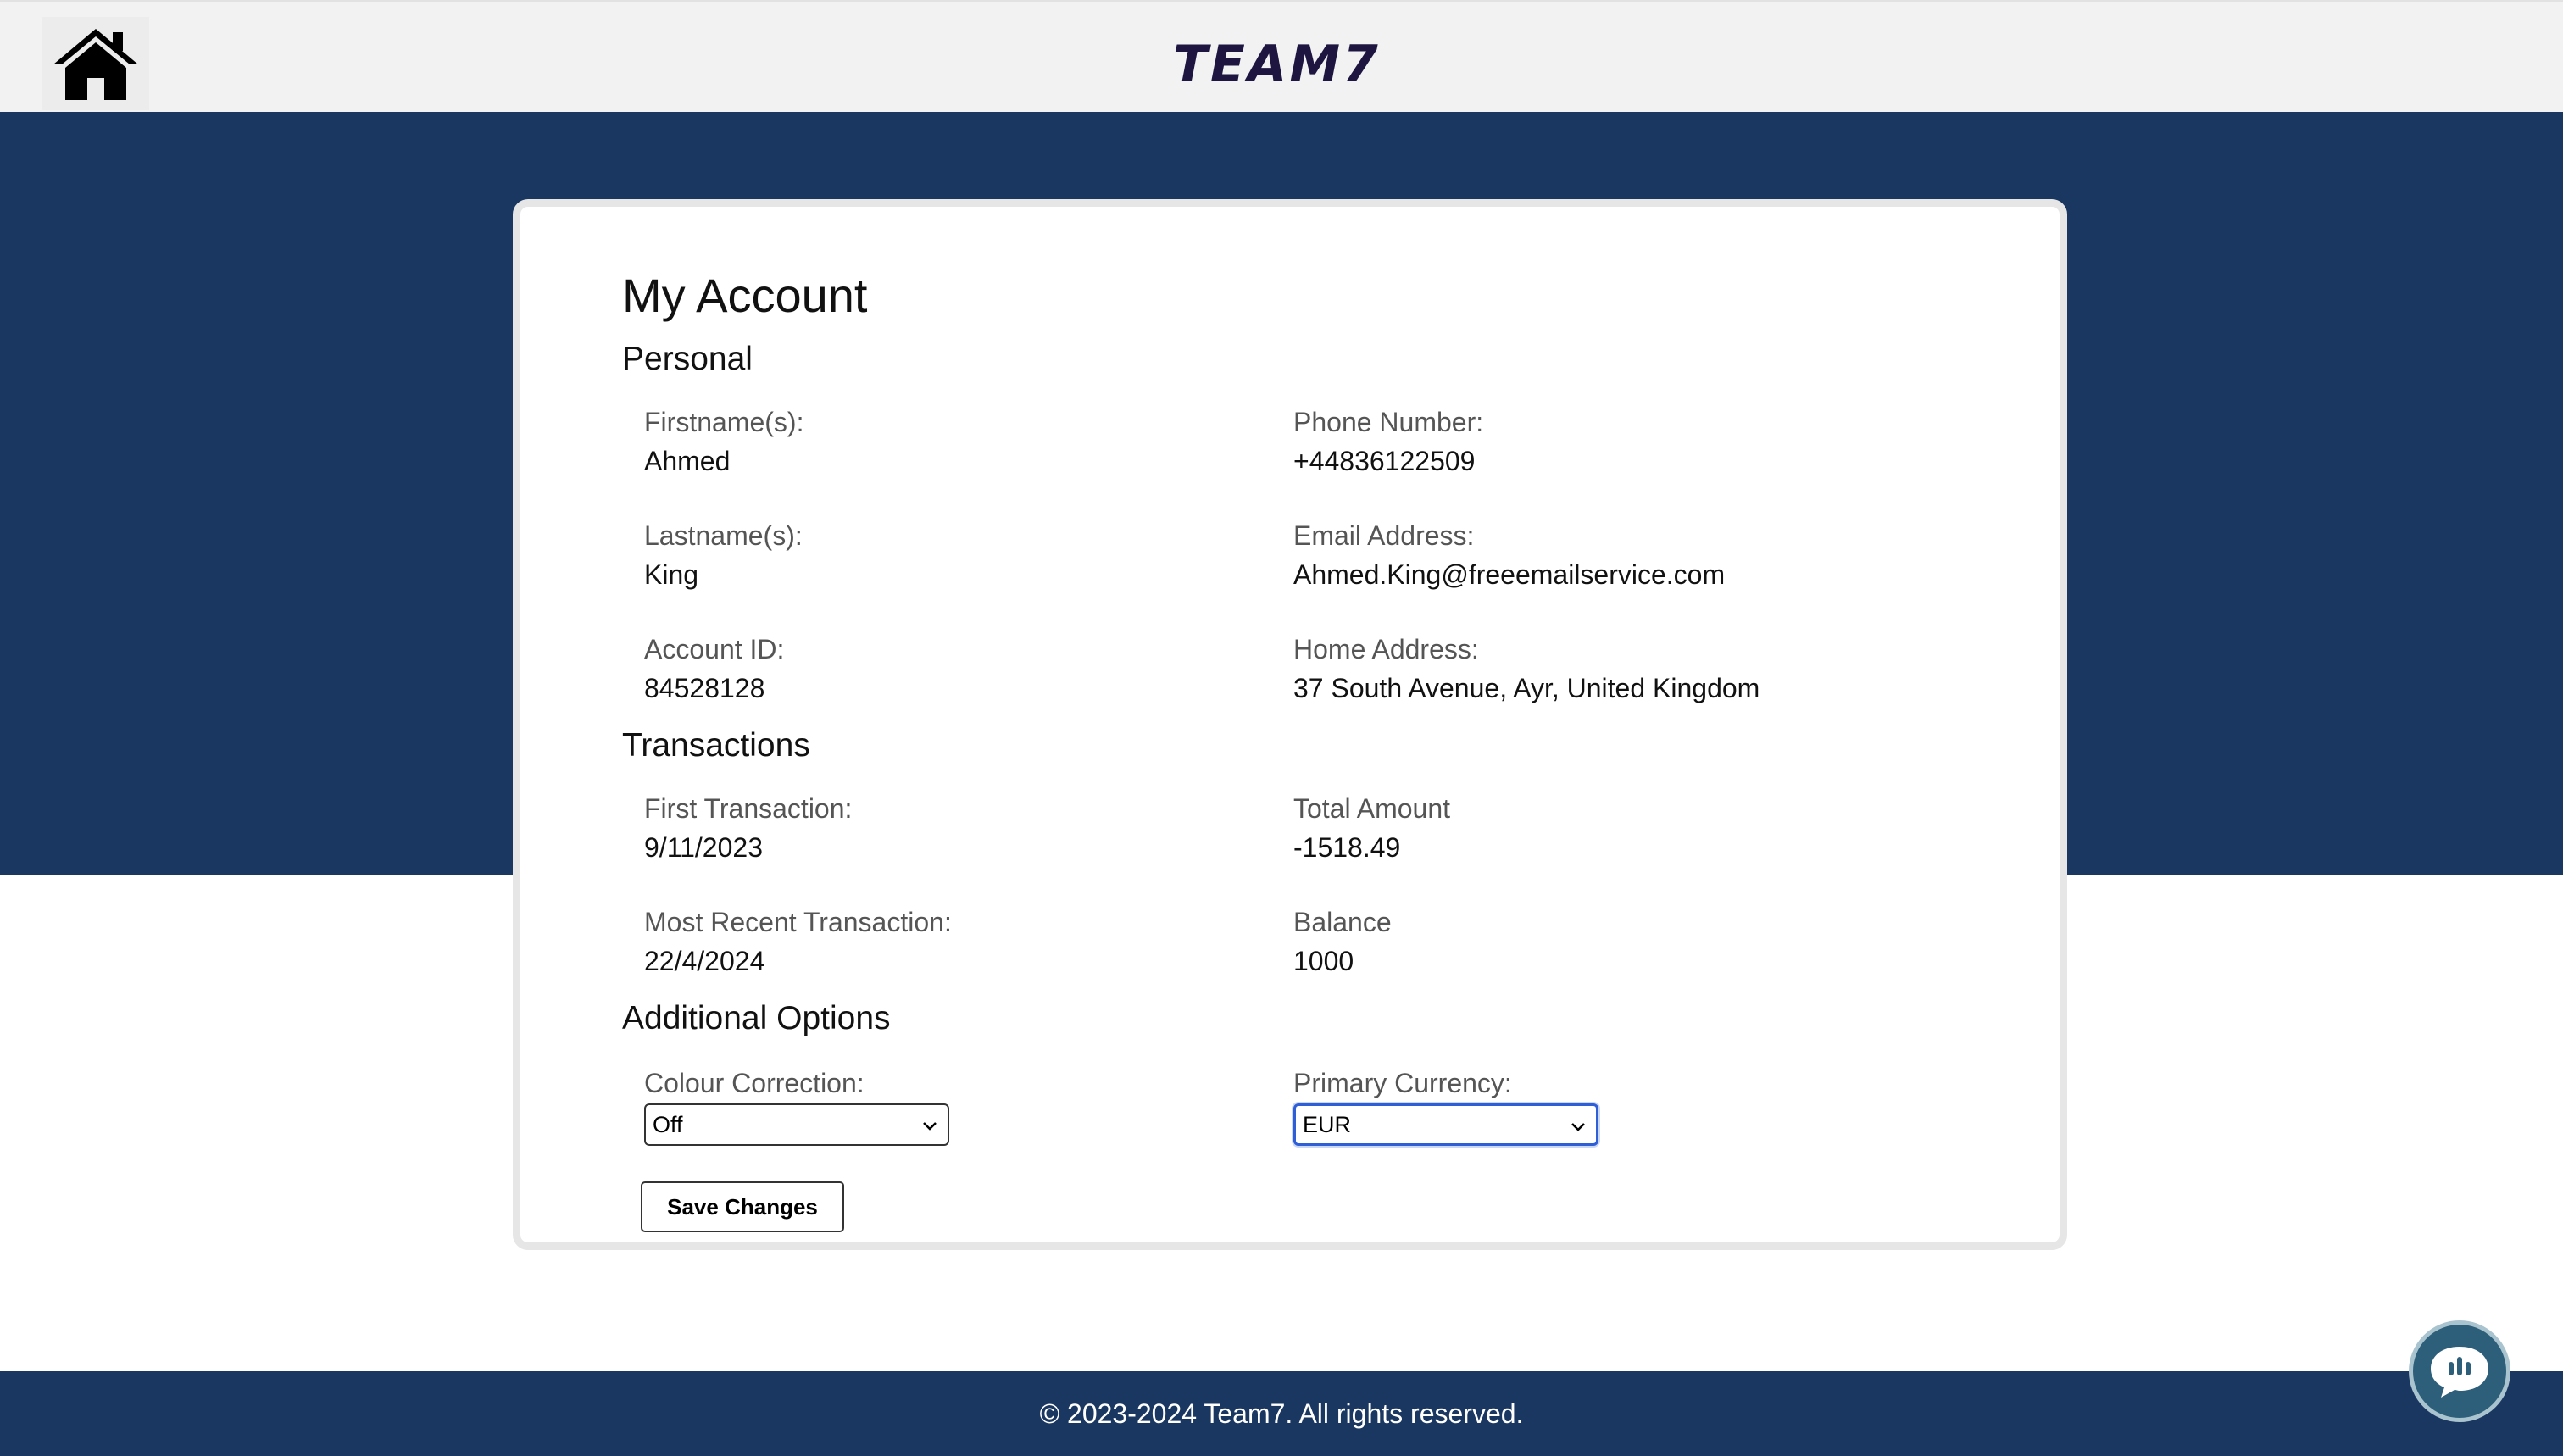 This screenshot has height=1456, width=2563. Describe the element at coordinates (1526, 688) in the screenshot. I see `address-value: 37 South Avenue, Ayr, United Kingdom` at that location.